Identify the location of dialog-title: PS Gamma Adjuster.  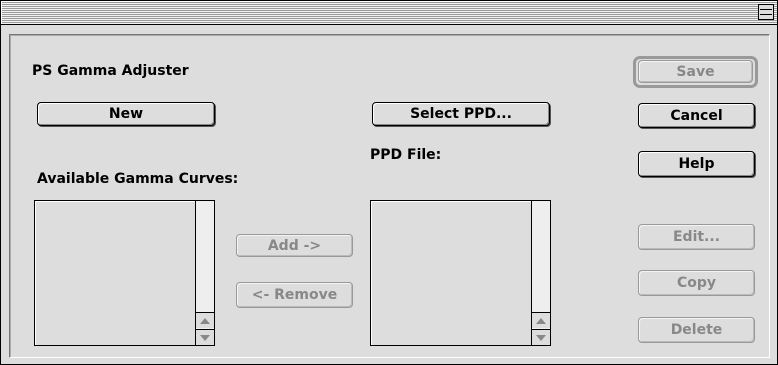
(110, 71).